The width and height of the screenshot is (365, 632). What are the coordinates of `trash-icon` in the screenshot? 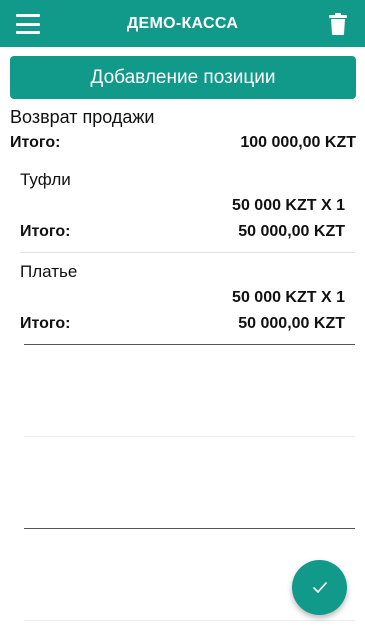 It's located at (338, 24).